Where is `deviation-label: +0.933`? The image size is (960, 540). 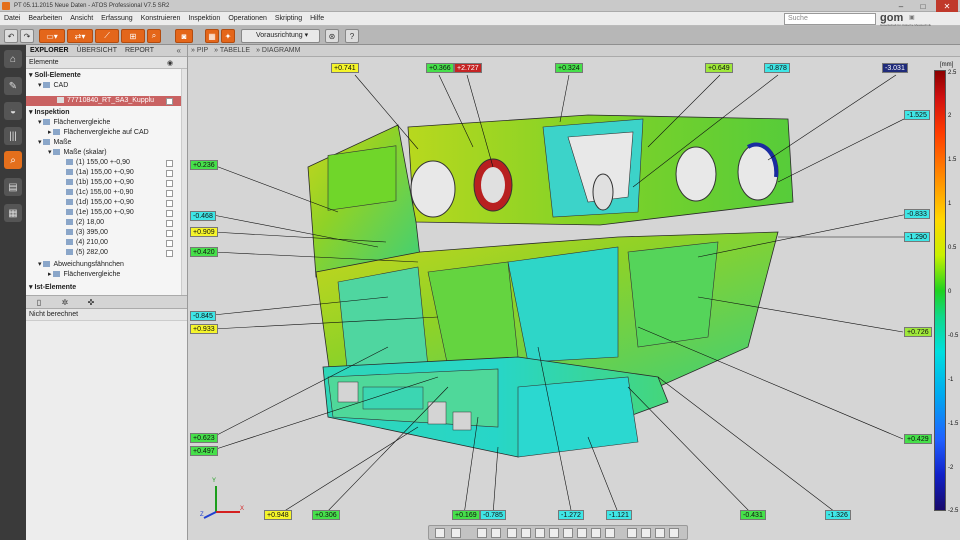
deviation-label: +0.933 is located at coordinates (204, 329).